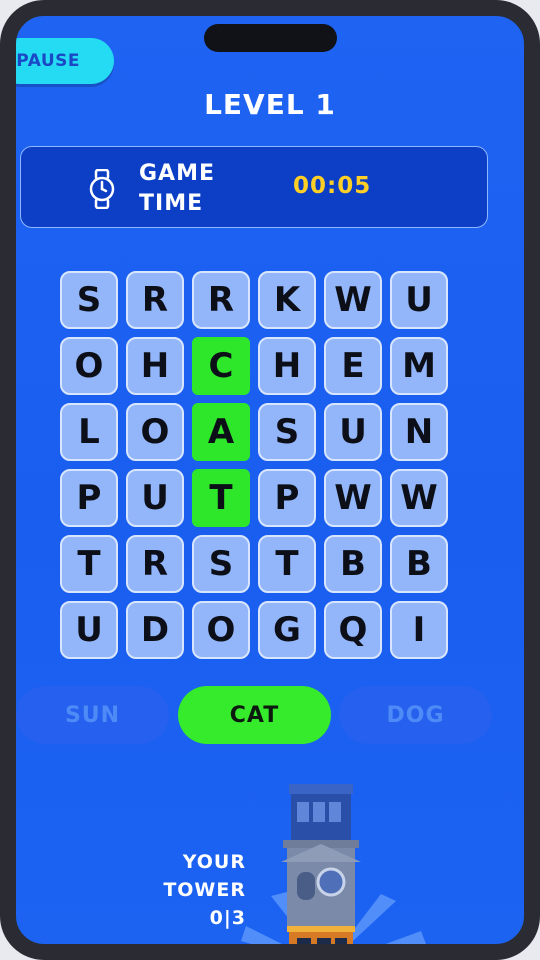 This screenshot has width=540, height=960. What do you see at coordinates (254, 187) in the screenshot?
I see `game-timer-panel: GAME TIME 00:05` at bounding box center [254, 187].